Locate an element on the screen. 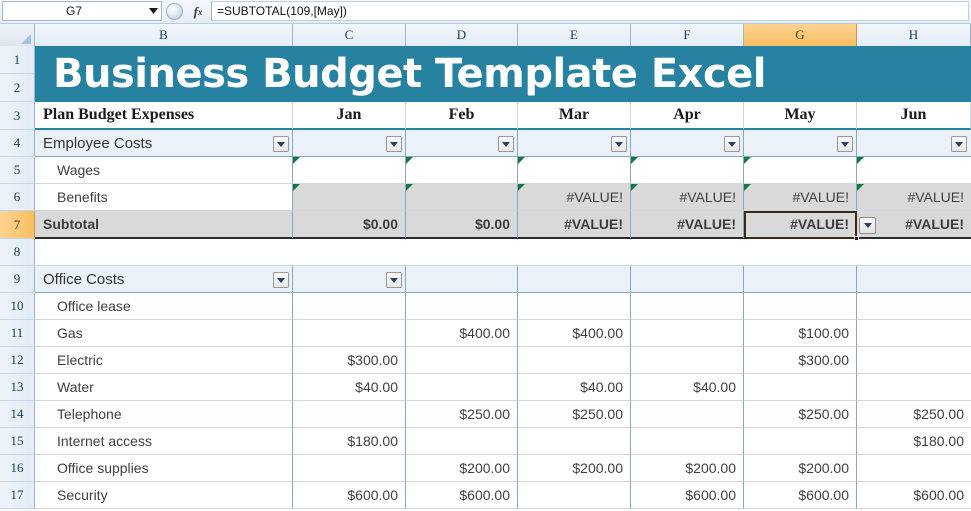 The height and width of the screenshot is (511, 971). row-label-security: Security is located at coordinates (164, 495).